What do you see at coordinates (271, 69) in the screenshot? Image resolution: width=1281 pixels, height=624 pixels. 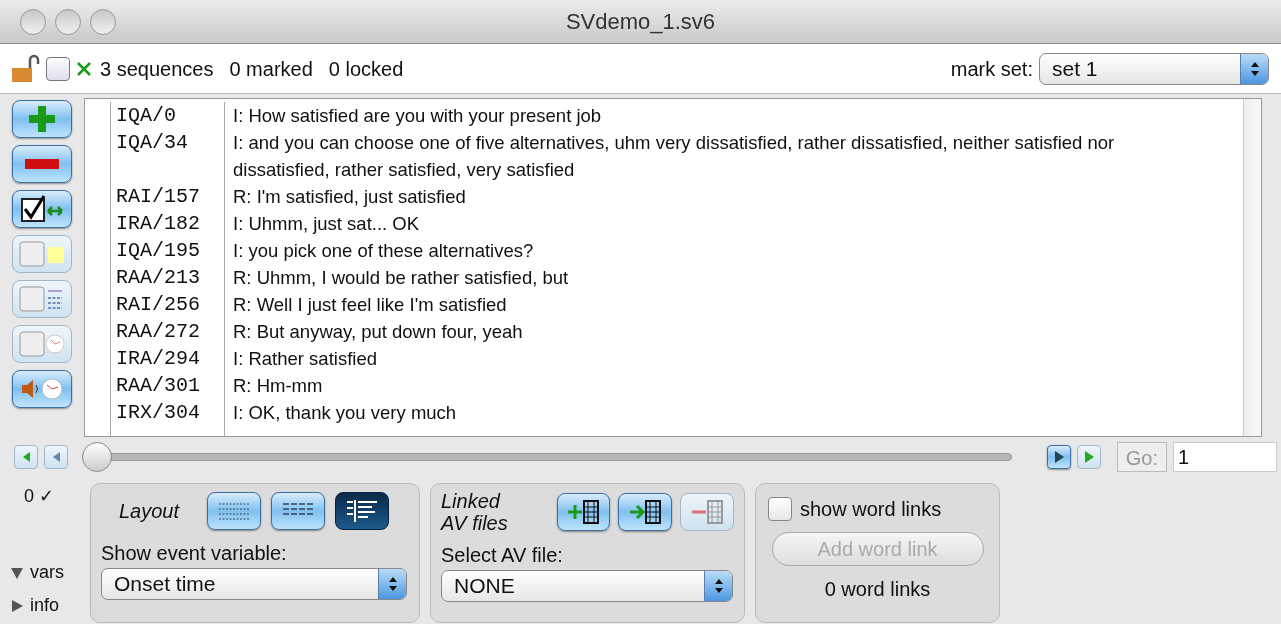 I see `marked-count: 0 marked` at bounding box center [271, 69].